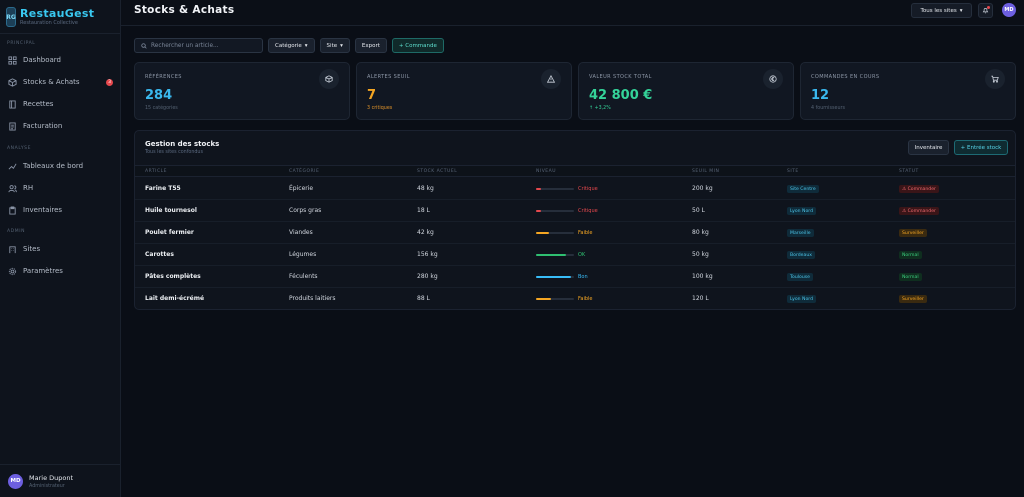 The height and width of the screenshot is (497, 1024). What do you see at coordinates (11, 17) in the screenshot?
I see `app-logo: RG` at bounding box center [11, 17].